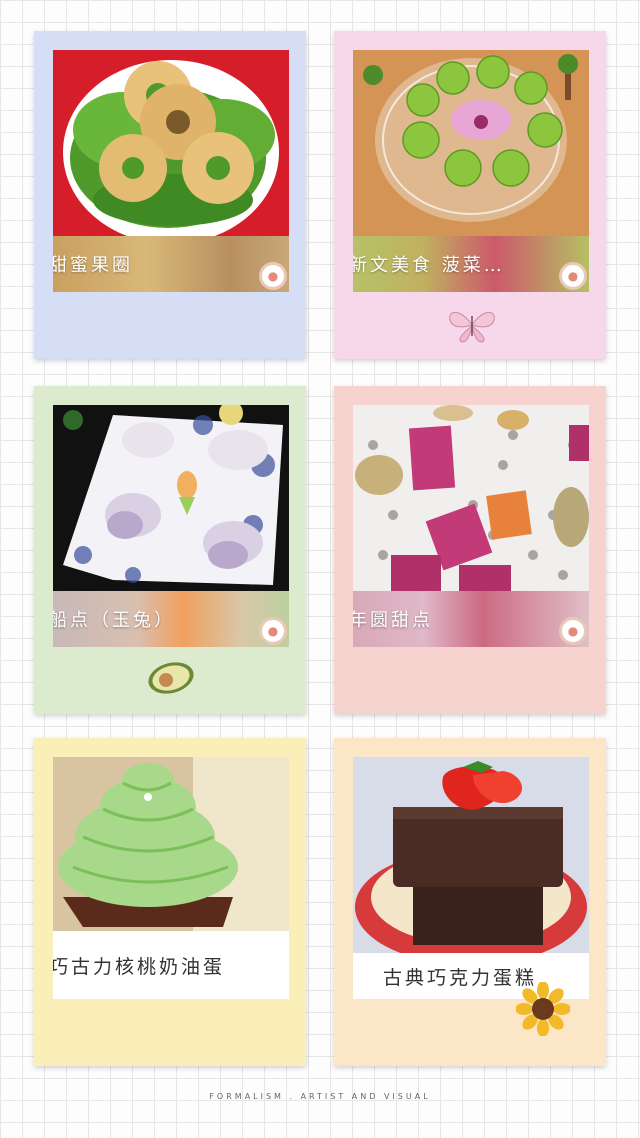 The height and width of the screenshot is (1138, 640). I want to click on caption-bar: 新文美食 菠菜… ●, so click(471, 264).